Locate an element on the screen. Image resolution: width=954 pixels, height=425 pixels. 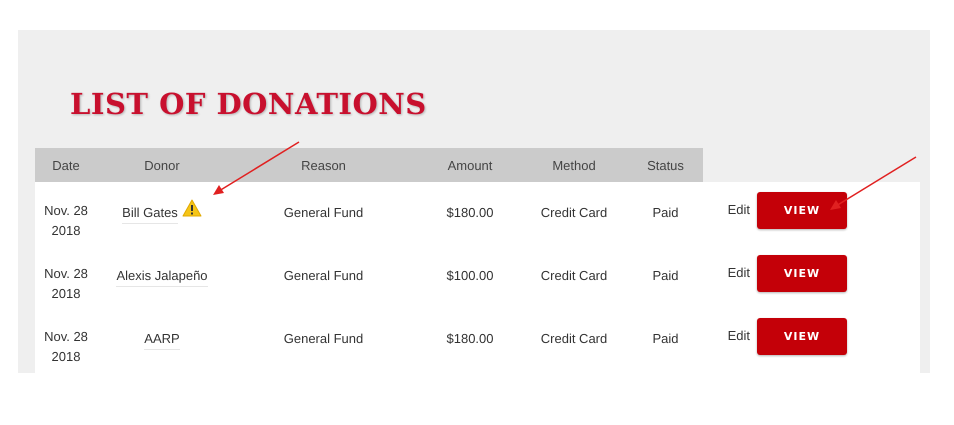
warning-icon is located at coordinates (192, 208).